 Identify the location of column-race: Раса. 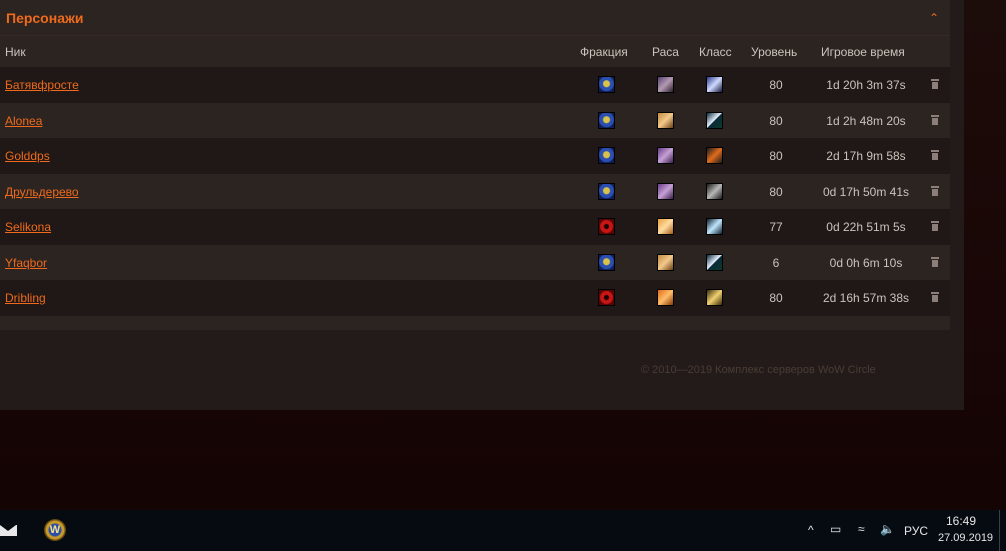
(665, 52).